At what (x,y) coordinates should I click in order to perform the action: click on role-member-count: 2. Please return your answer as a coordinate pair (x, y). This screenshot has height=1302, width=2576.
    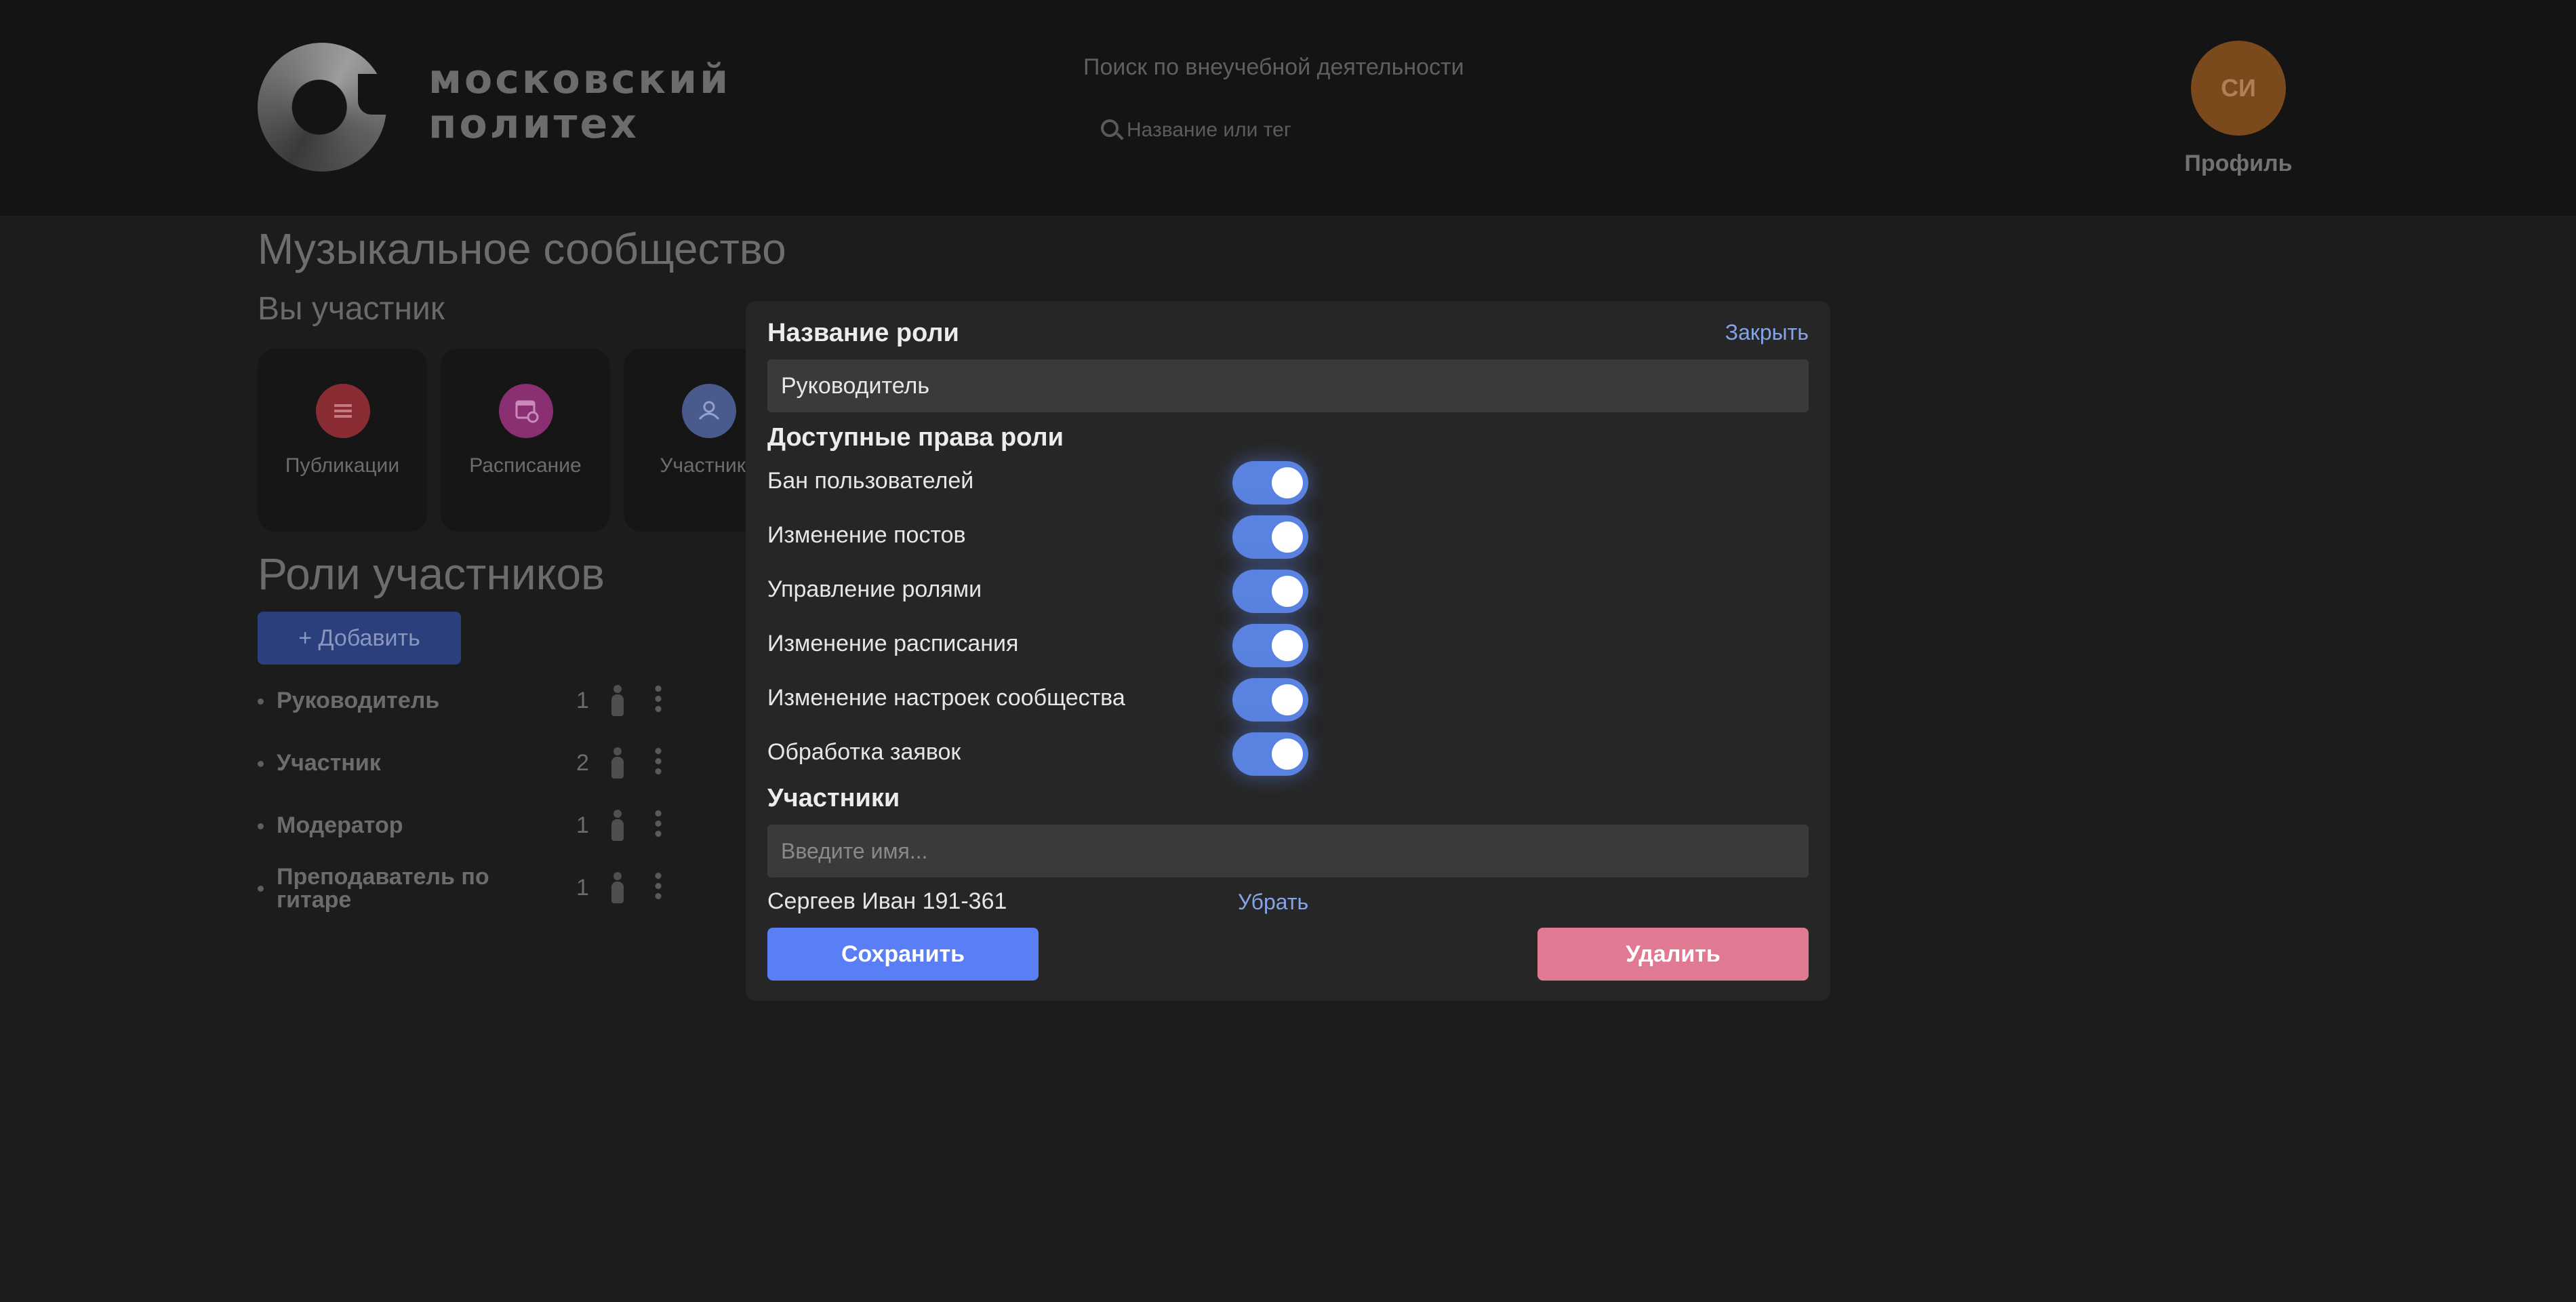
    Looking at the image, I should click on (582, 763).